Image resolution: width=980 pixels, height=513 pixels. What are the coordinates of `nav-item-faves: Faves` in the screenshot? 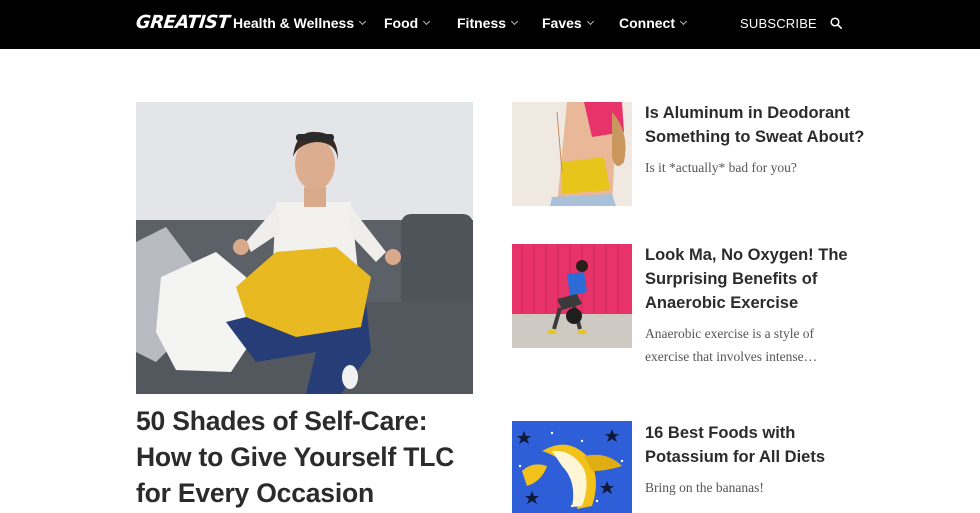 It's located at (568, 23).